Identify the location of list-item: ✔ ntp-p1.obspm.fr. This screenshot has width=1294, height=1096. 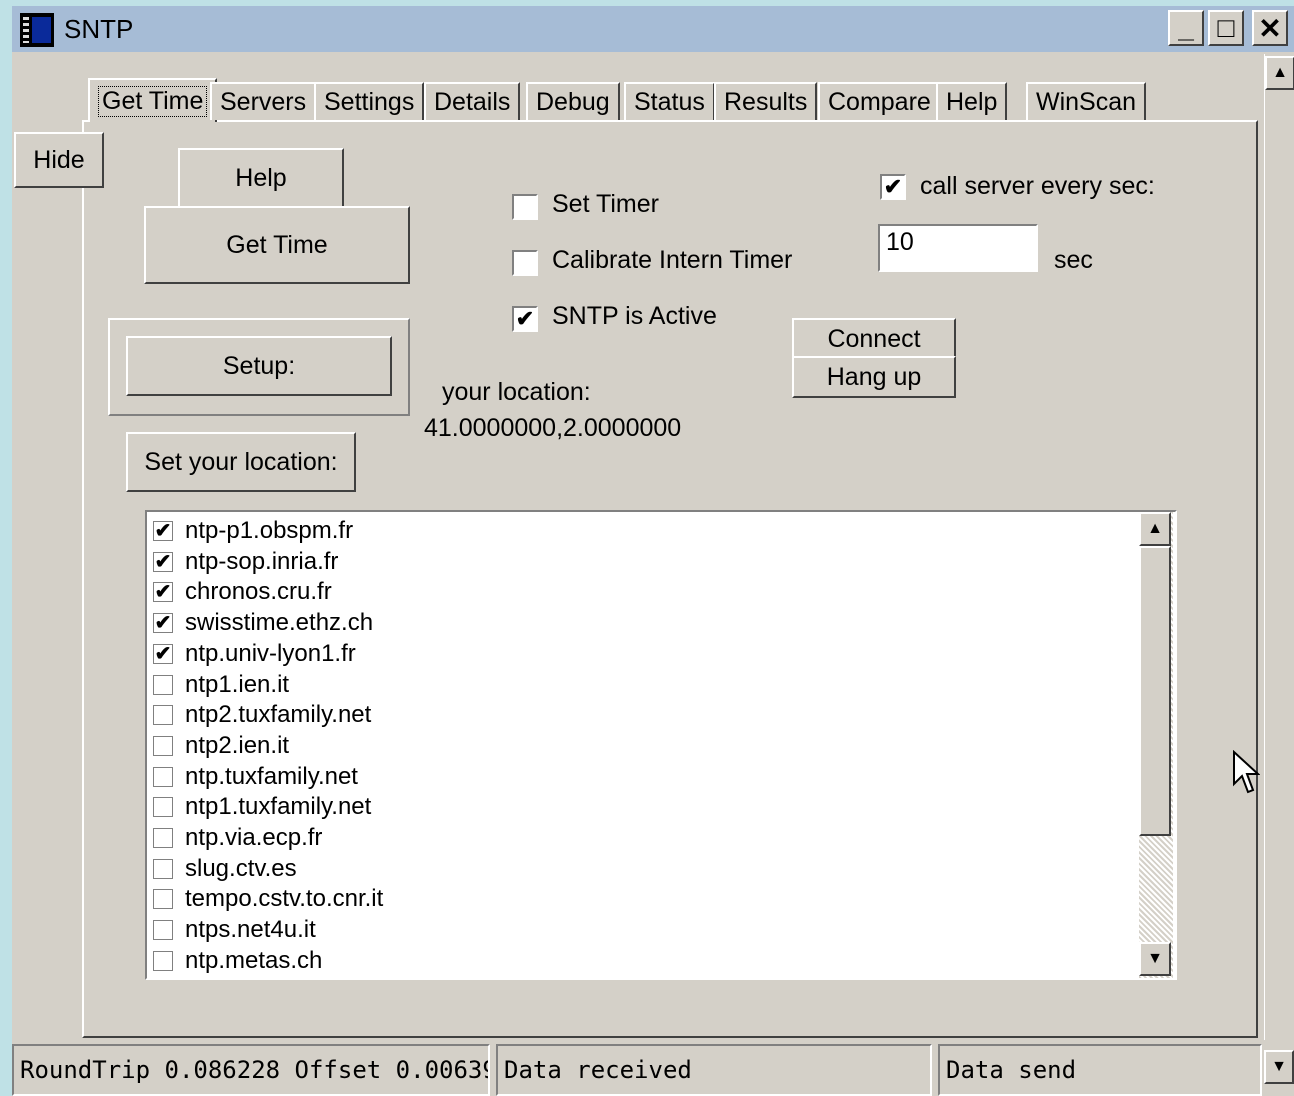
(253, 531).